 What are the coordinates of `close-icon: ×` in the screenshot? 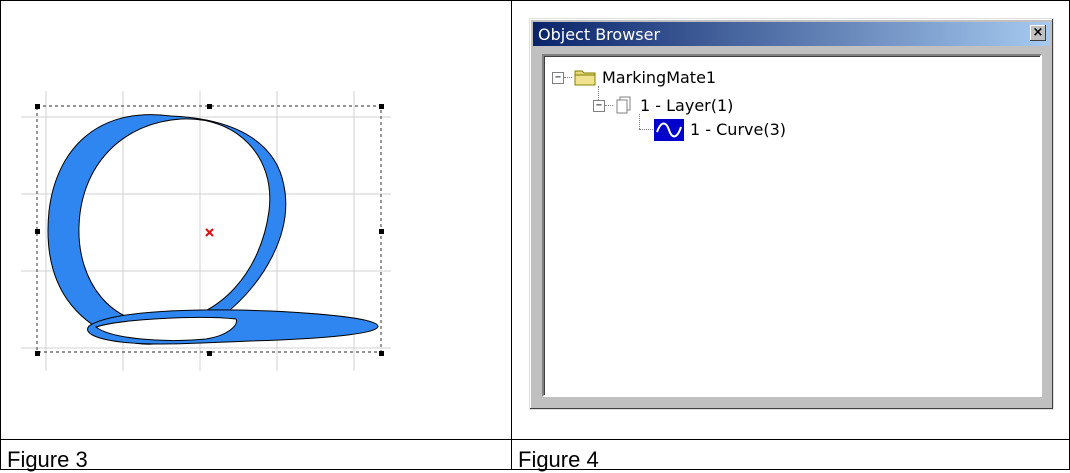 It's located at (1038, 33).